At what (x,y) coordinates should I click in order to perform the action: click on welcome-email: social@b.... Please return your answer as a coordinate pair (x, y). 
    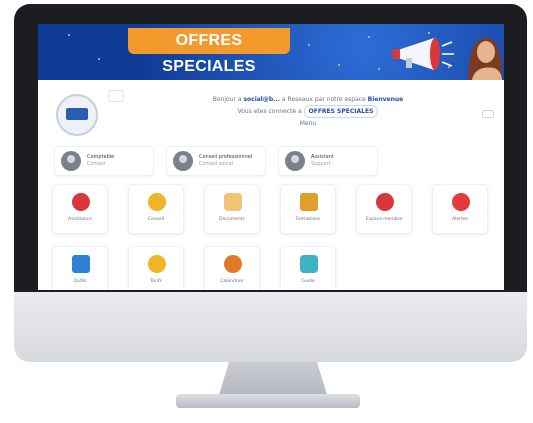
    Looking at the image, I should click on (261, 99).